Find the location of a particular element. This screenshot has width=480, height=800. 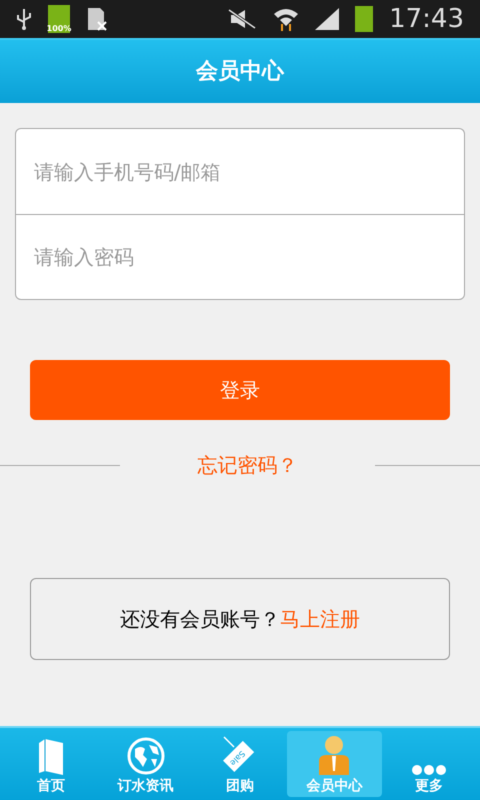

usb-icon is located at coordinates (24, 19).